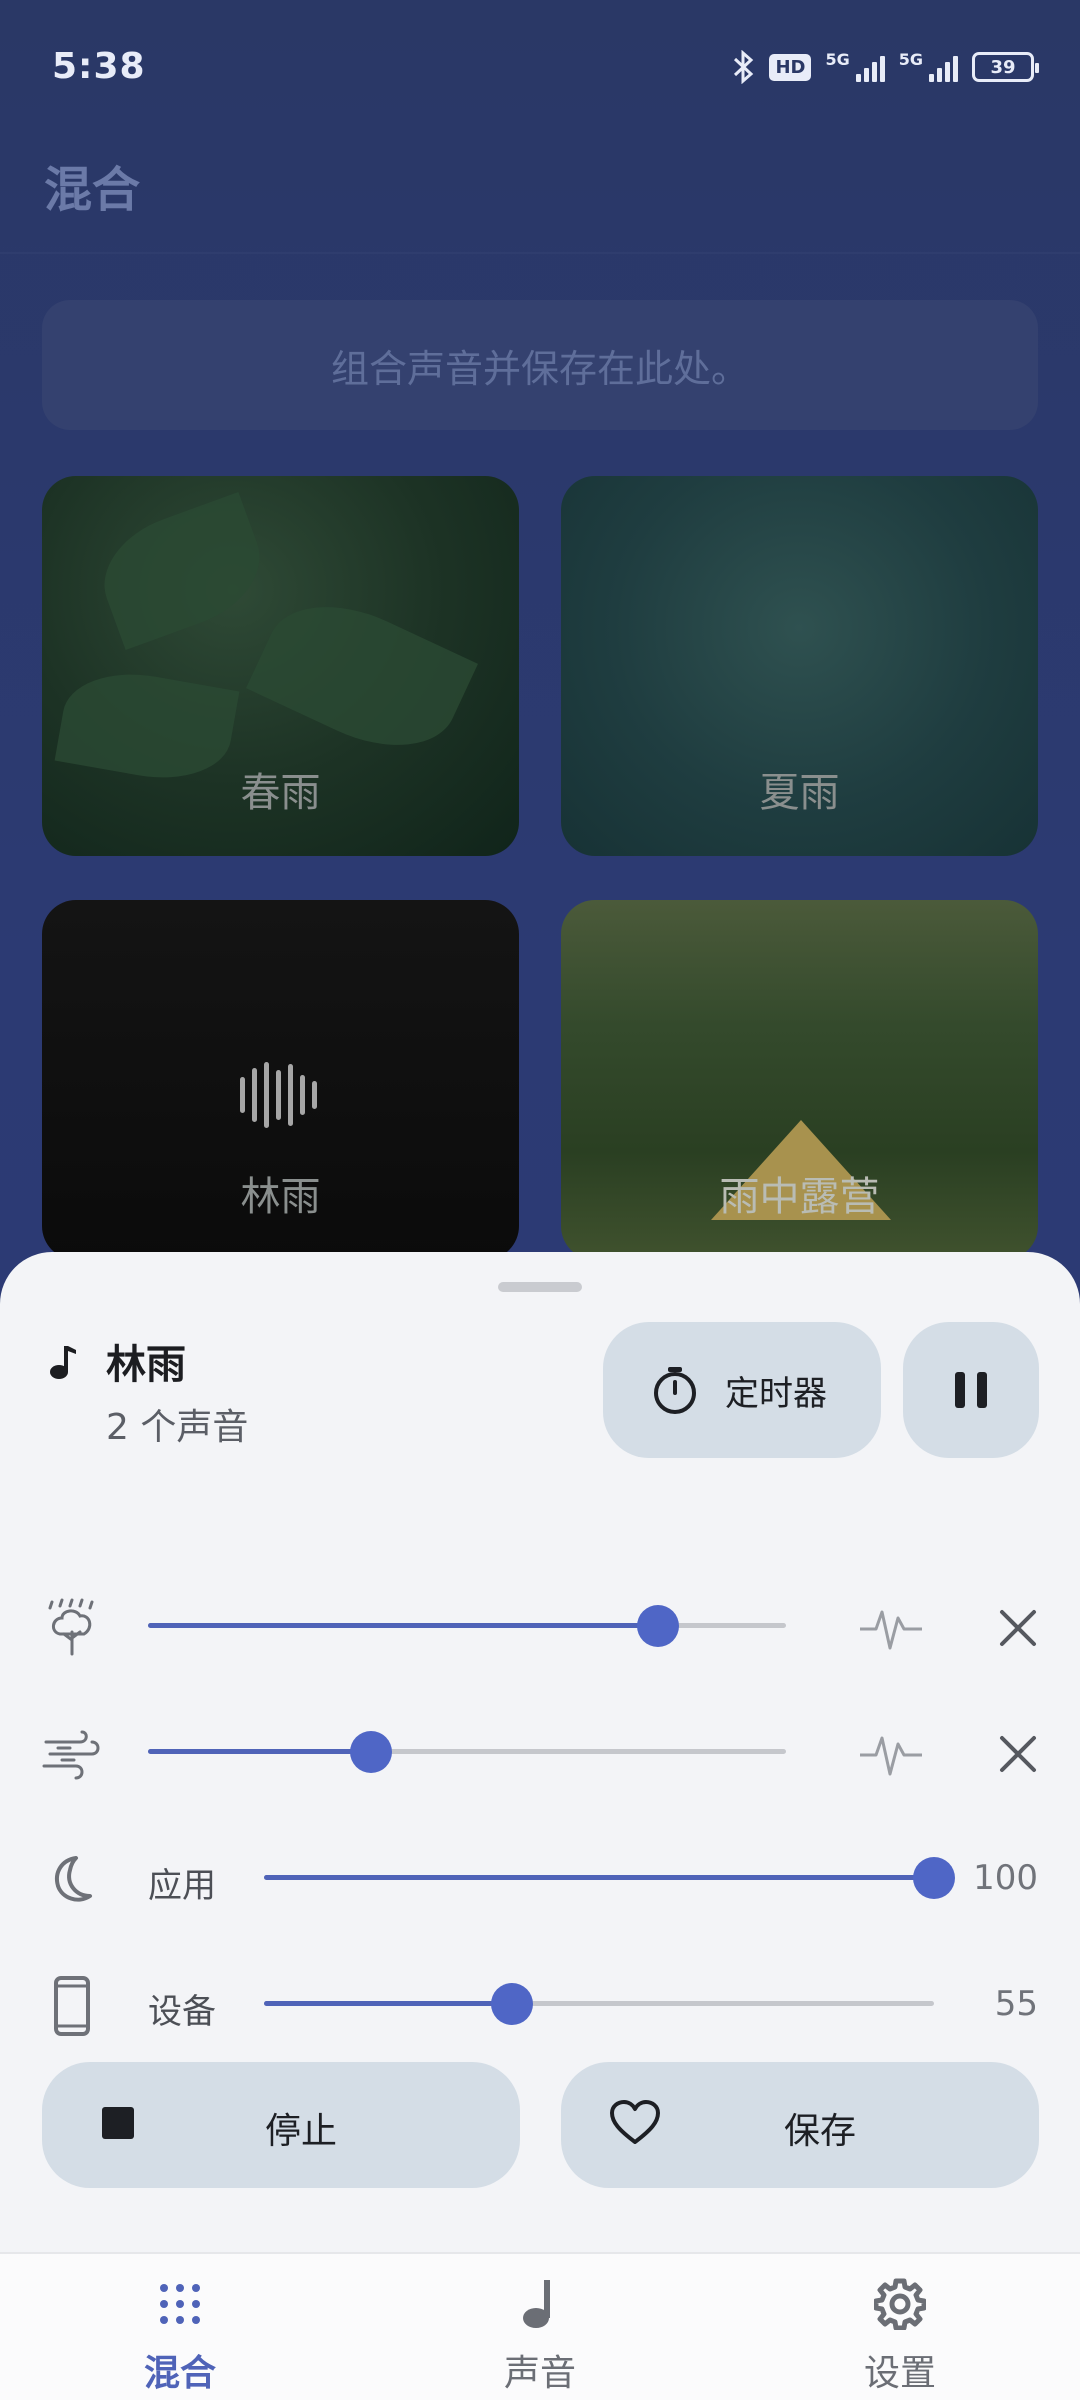  Describe the element at coordinates (179, 2373) in the screenshot. I see `nav-label: 混合` at that location.